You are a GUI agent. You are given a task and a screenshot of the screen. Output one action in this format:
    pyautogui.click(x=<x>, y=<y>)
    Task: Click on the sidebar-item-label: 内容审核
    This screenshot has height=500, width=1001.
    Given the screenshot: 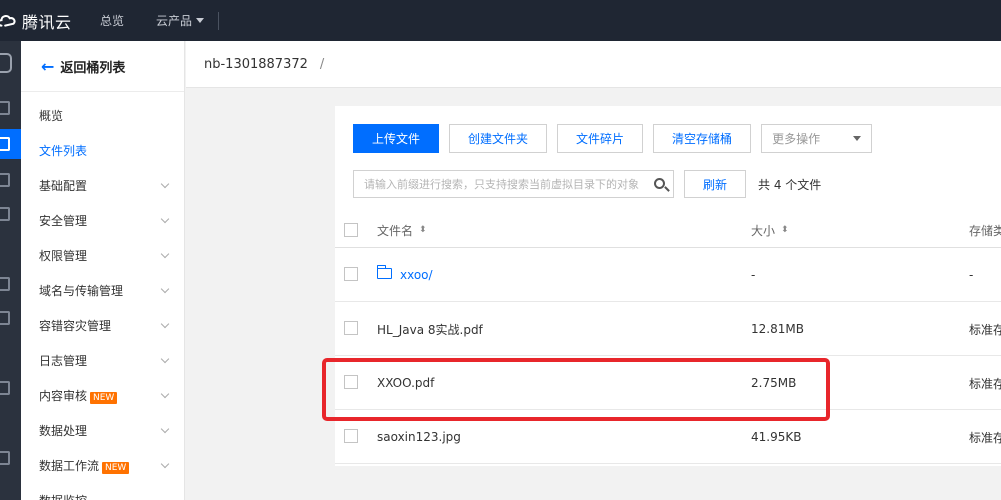 What is the action you would take?
    pyautogui.click(x=63, y=396)
    